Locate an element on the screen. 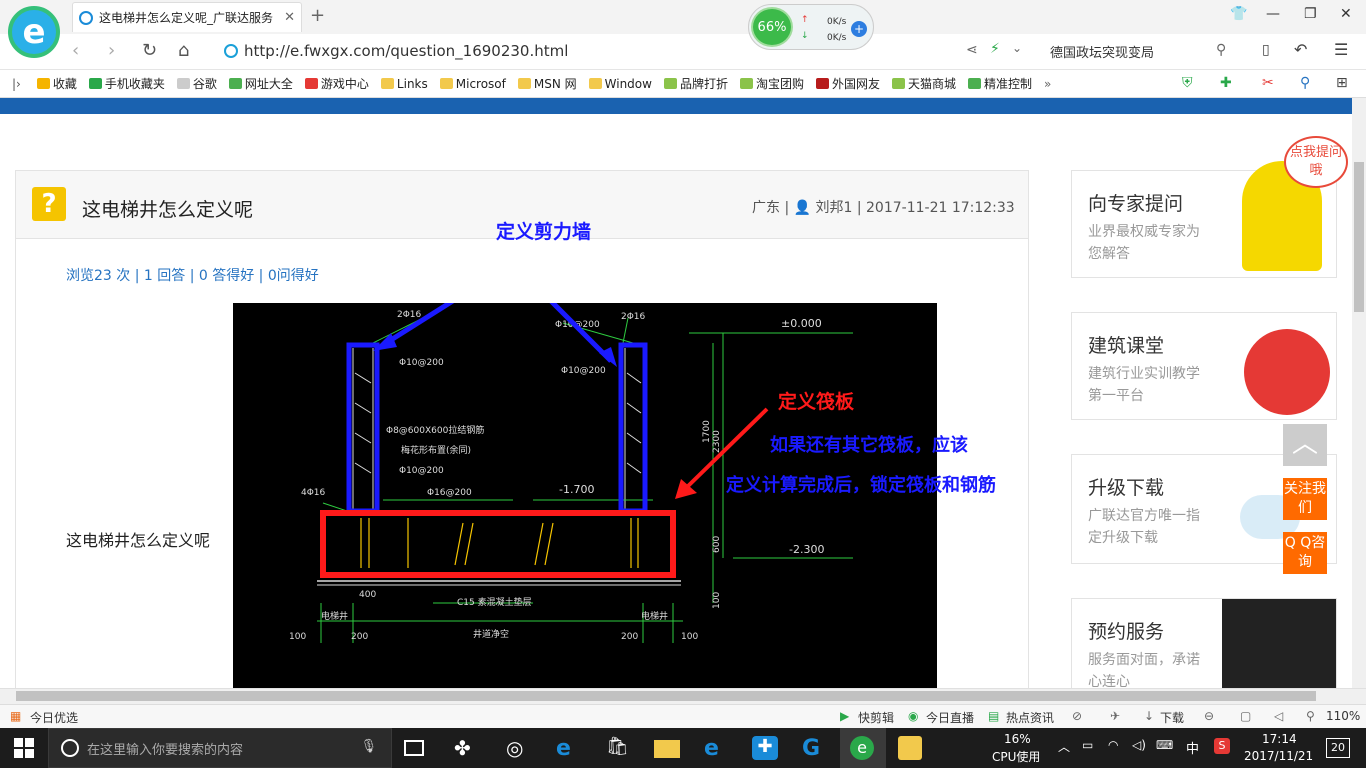 The width and height of the screenshot is (1366, 768). battery-icon: ▭ is located at coordinates (1087, 745).